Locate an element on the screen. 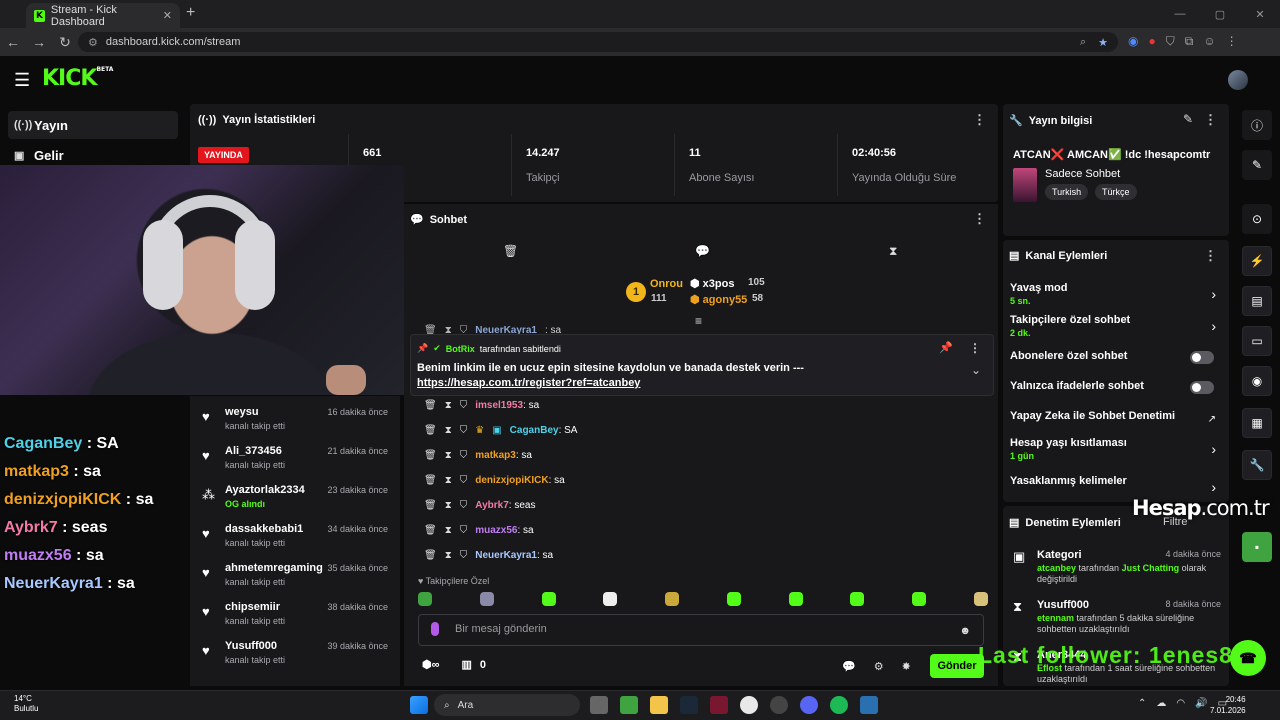  task-view-icon is located at coordinates (599, 705).